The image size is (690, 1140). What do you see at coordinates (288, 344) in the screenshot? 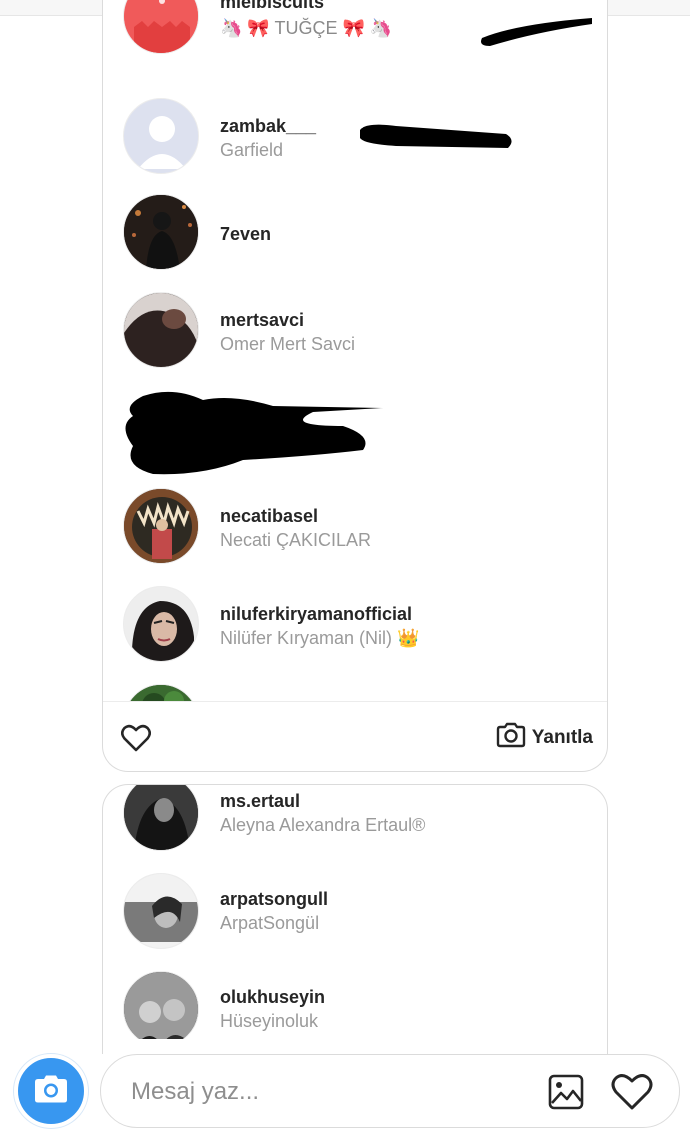
I see `full-name: Omer Mert Savci` at bounding box center [288, 344].